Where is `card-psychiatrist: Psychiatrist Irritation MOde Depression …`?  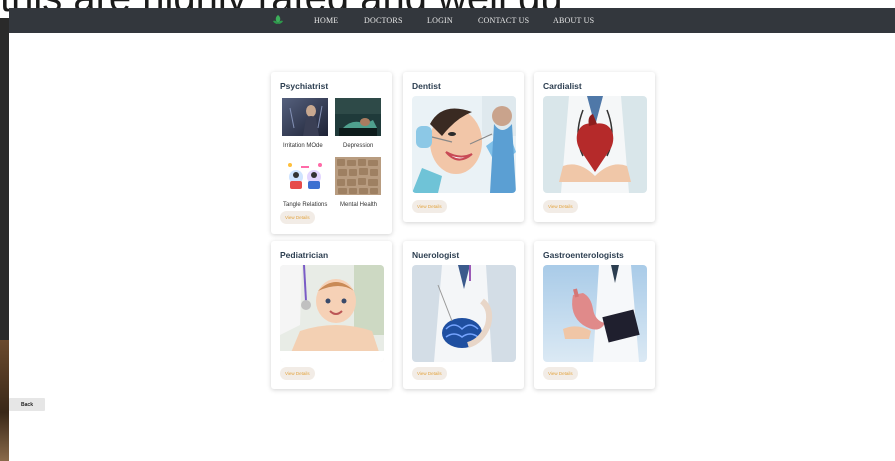
card-psychiatrist: Psychiatrist Irritation MOde Depression … is located at coordinates (331, 153).